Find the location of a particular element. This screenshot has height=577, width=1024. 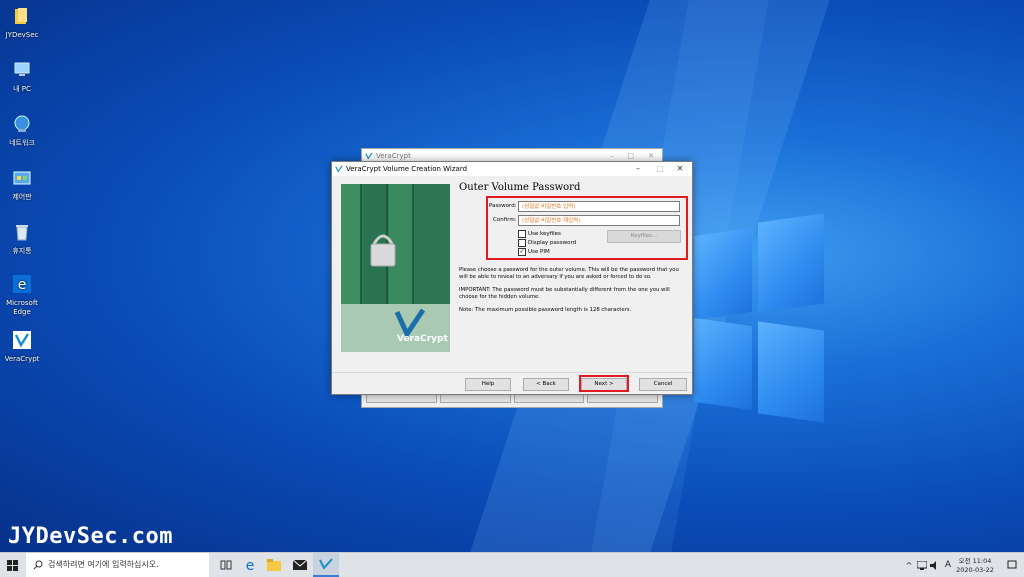

task-view-button is located at coordinates (226, 565).